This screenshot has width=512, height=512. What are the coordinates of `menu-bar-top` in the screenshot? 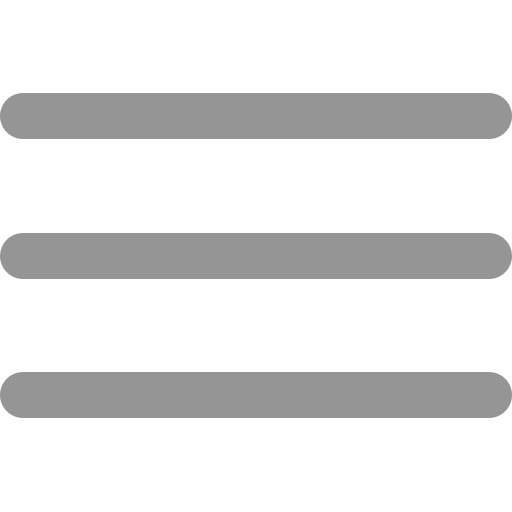 It's located at (256, 116).